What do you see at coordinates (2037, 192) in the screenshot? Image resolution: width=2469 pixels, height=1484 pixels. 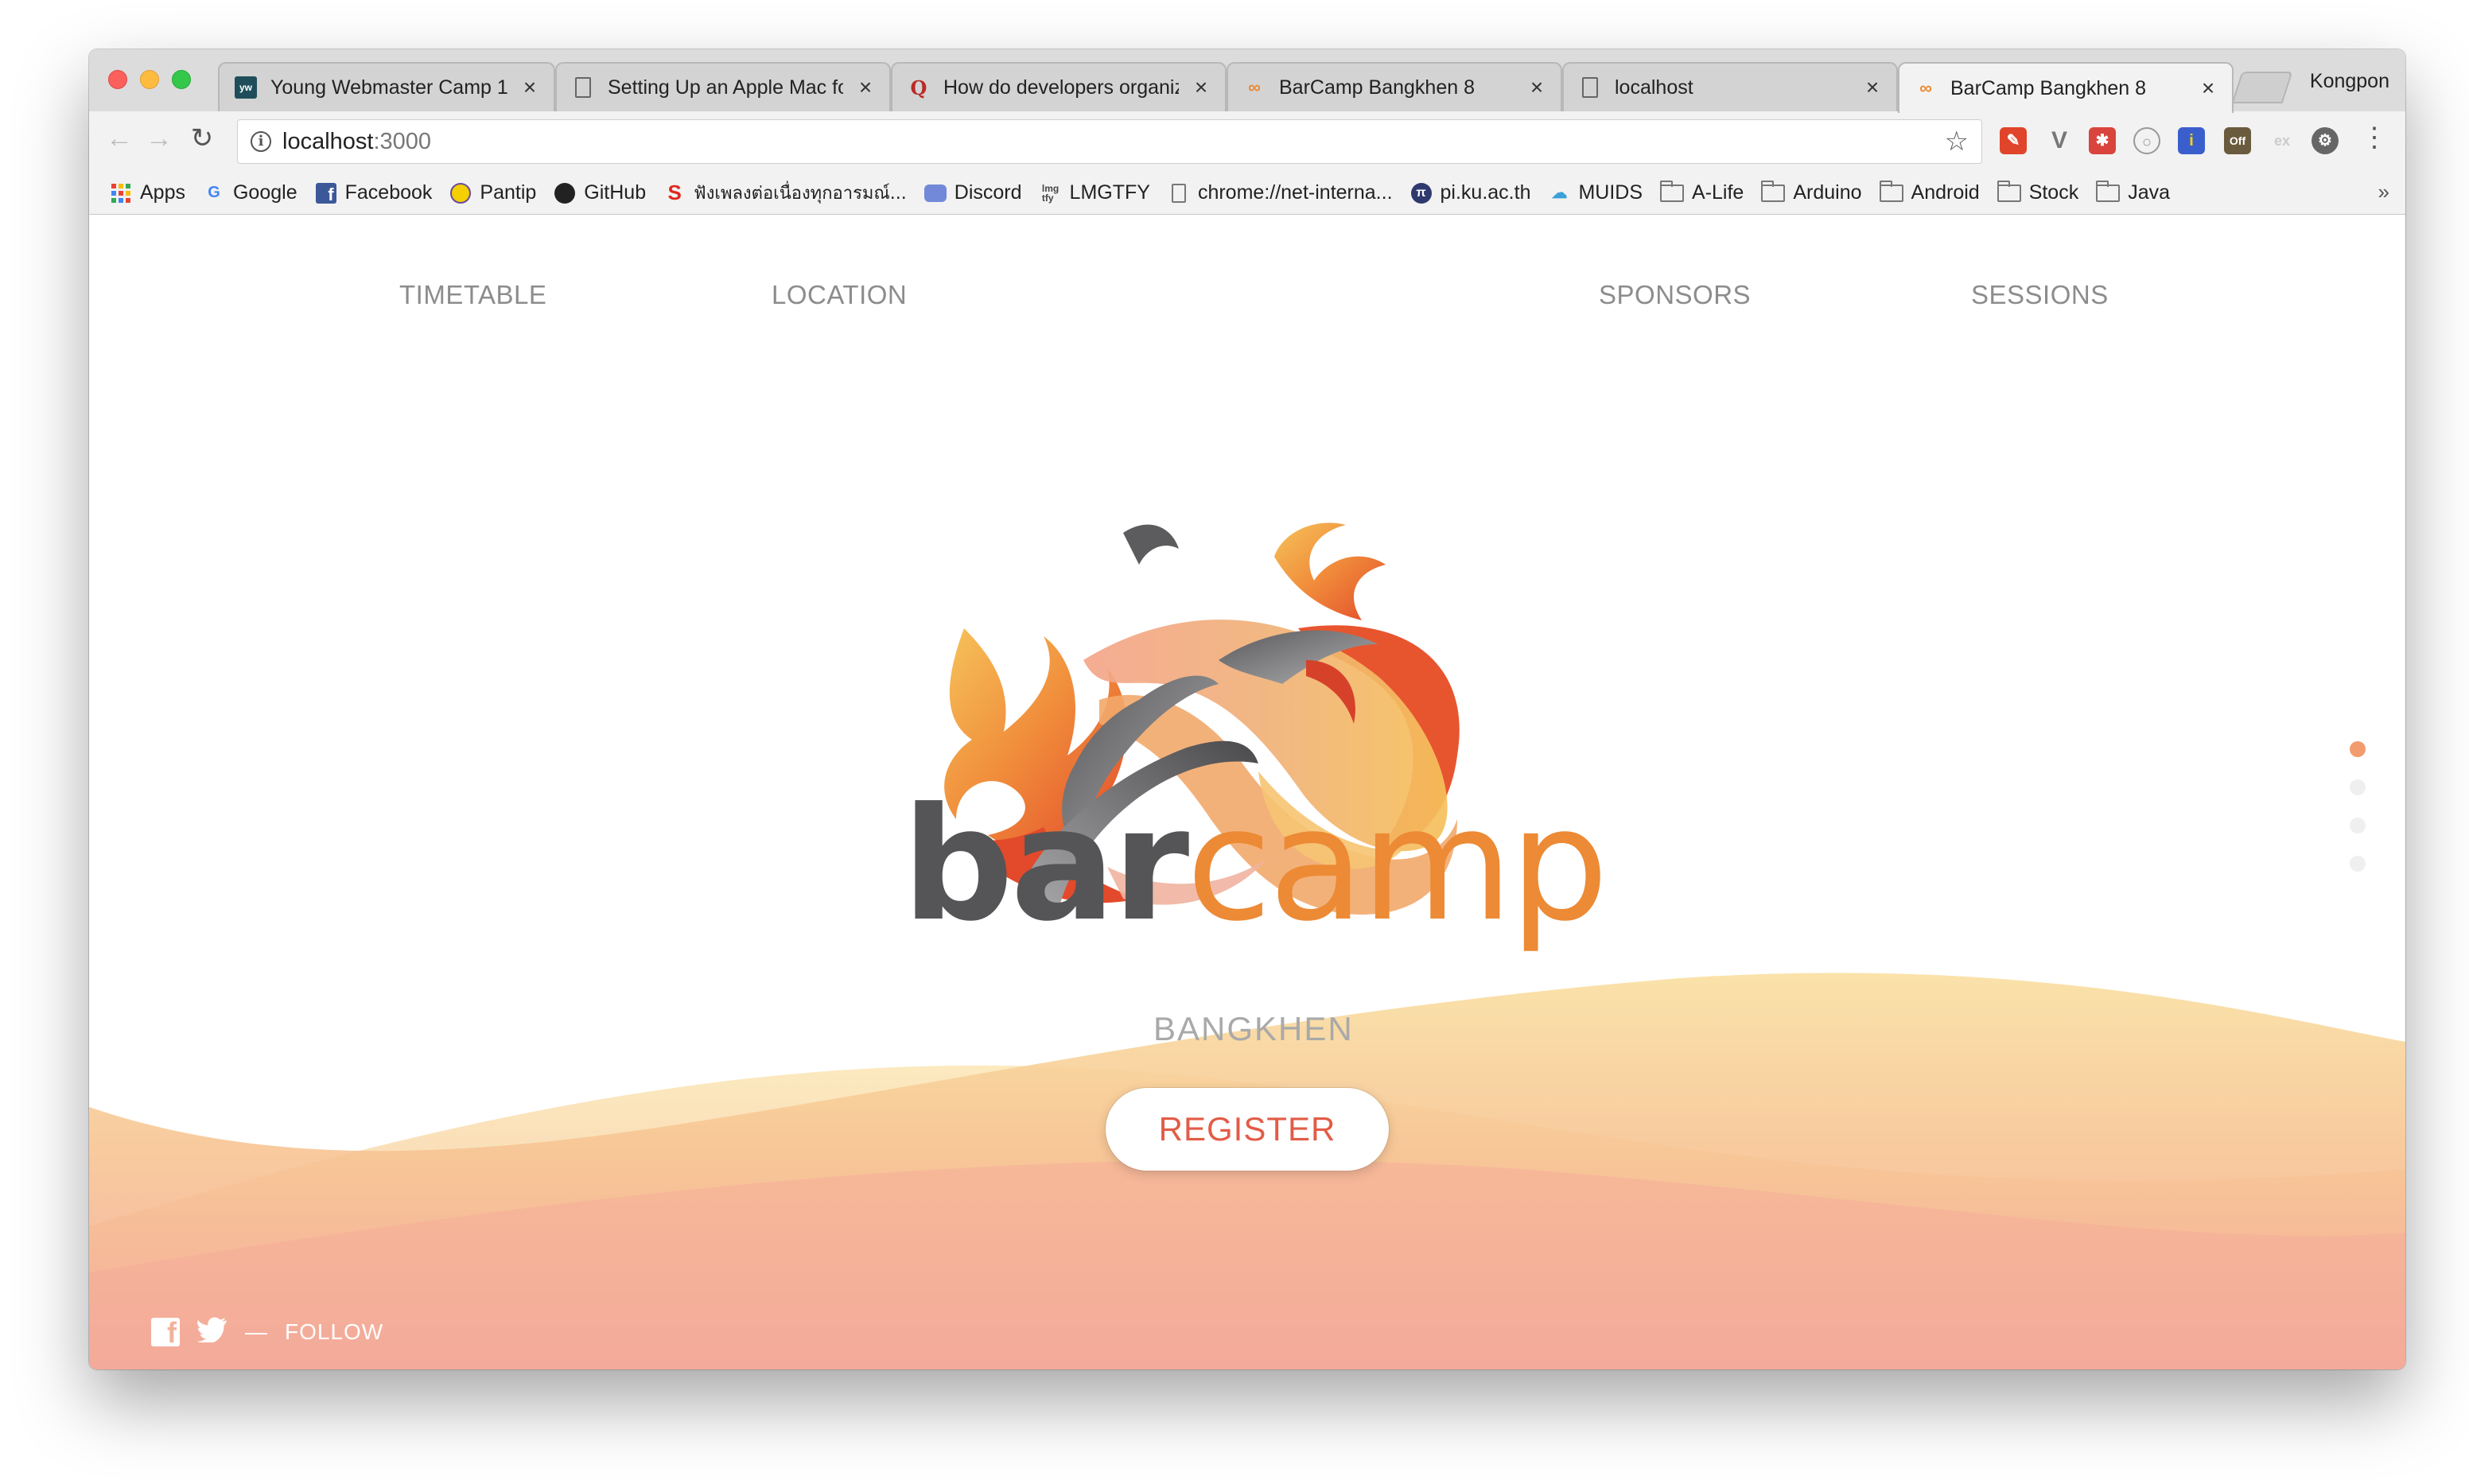 I see `bookmark-folder-stock: Stock` at bounding box center [2037, 192].